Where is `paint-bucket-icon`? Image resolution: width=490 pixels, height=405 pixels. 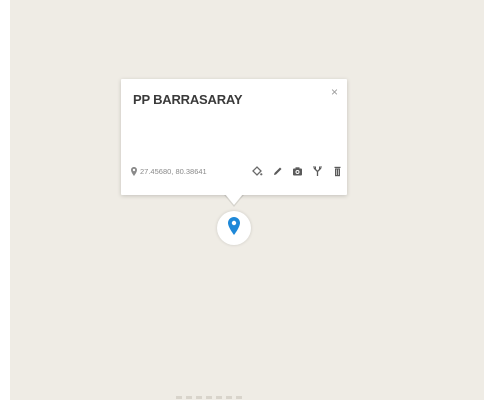 paint-bucket-icon is located at coordinates (257, 171).